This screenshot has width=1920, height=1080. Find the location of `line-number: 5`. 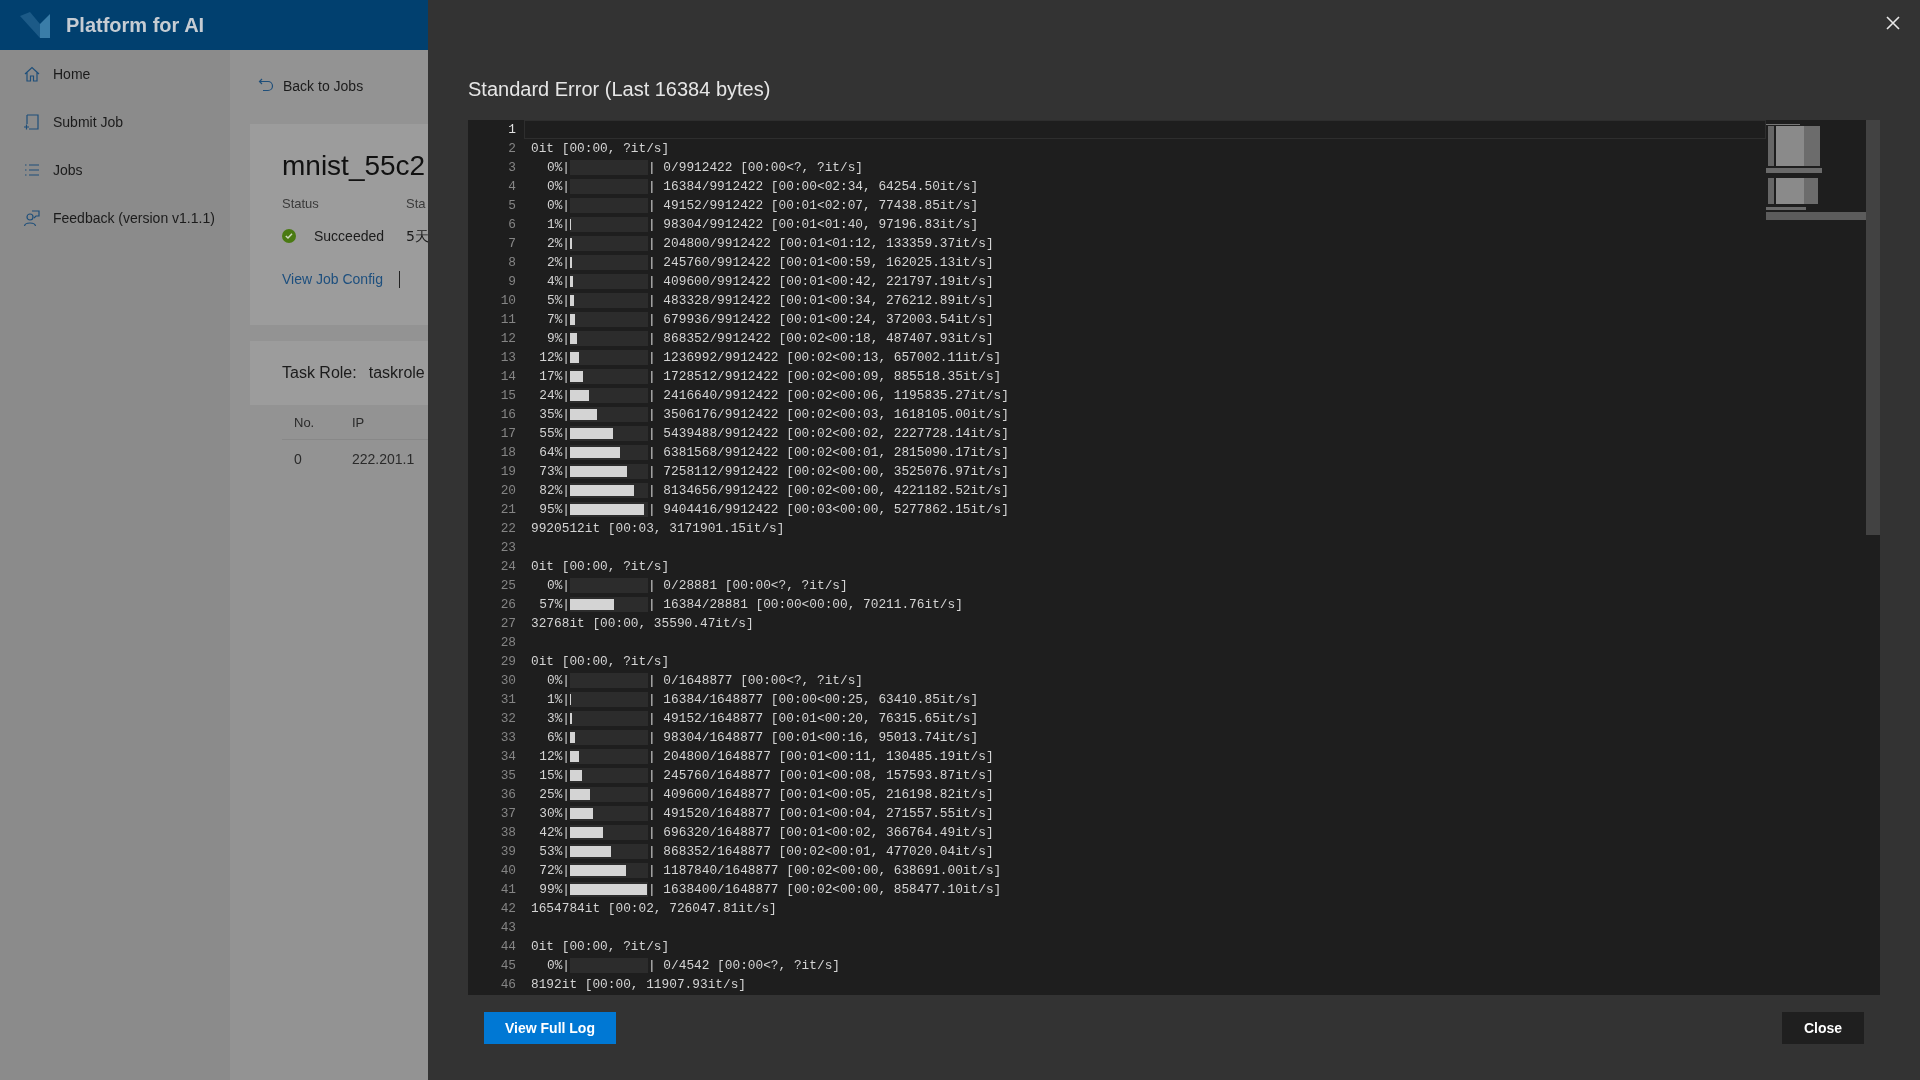

line-number: 5 is located at coordinates (512, 205).